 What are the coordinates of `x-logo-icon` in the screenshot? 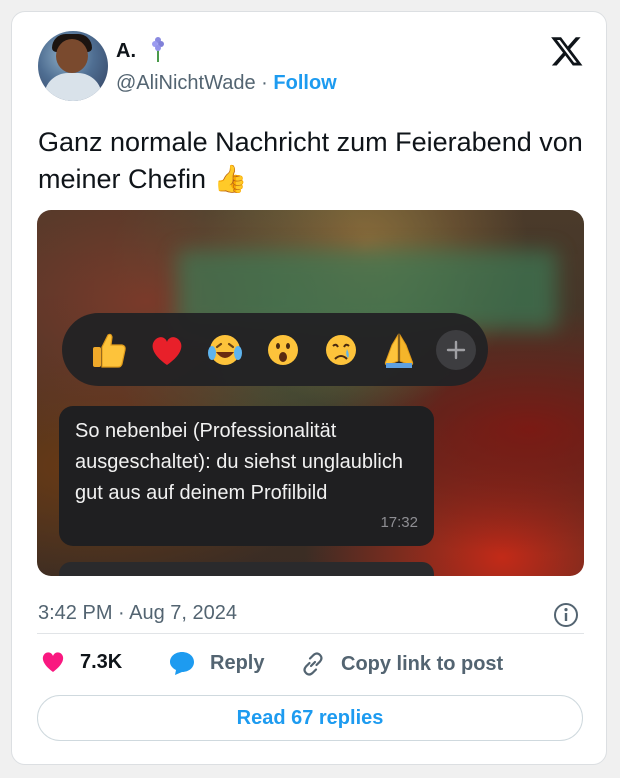 It's located at (567, 51).